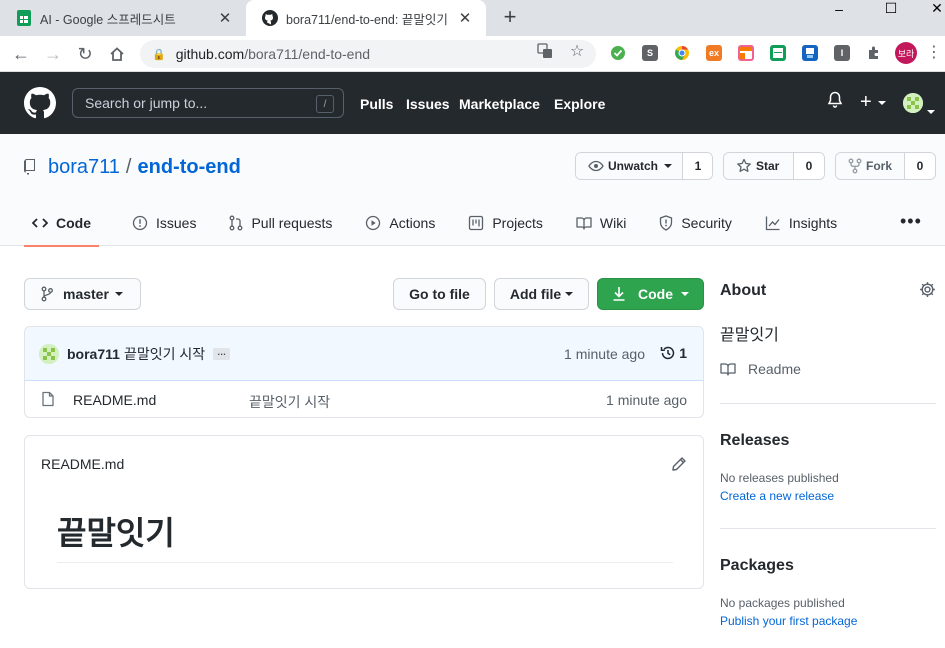 The height and width of the screenshot is (648, 945). Describe the element at coordinates (499, 104) in the screenshot. I see `nav-marketplace: Marketplace` at that location.